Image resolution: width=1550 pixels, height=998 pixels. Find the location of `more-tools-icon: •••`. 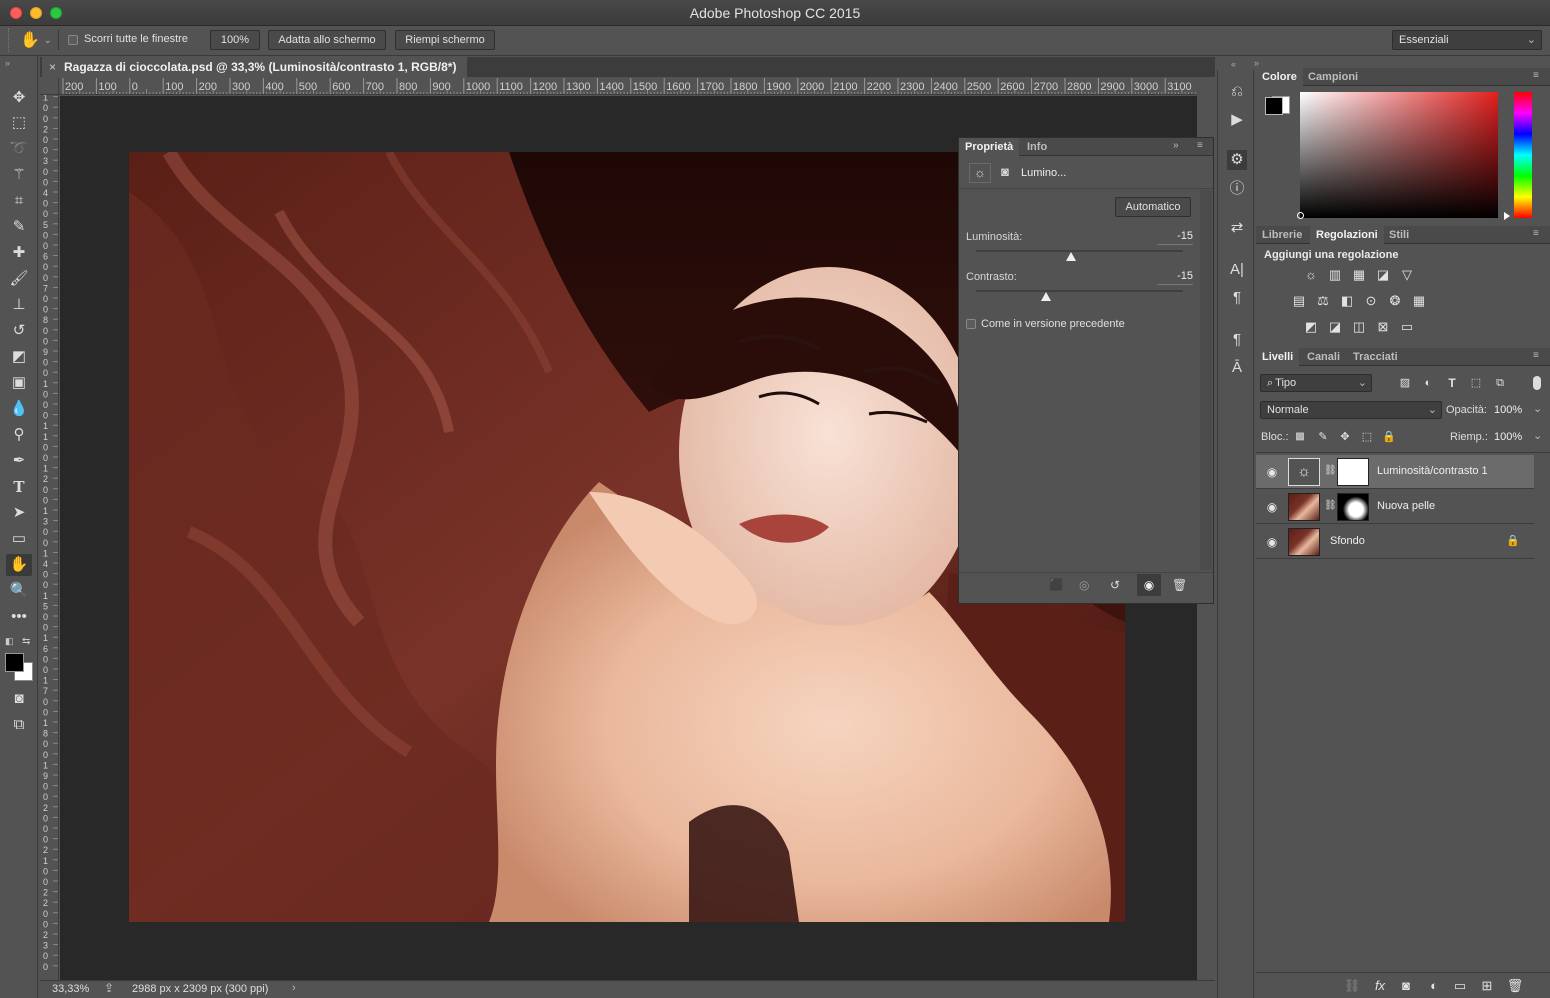

more-tools-icon: ••• is located at coordinates (19, 617).